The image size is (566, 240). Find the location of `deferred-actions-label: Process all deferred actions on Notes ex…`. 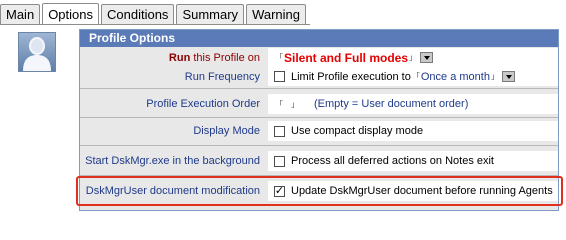

deferred-actions-label: Process all deferred actions on Notes ex… is located at coordinates (392, 161).